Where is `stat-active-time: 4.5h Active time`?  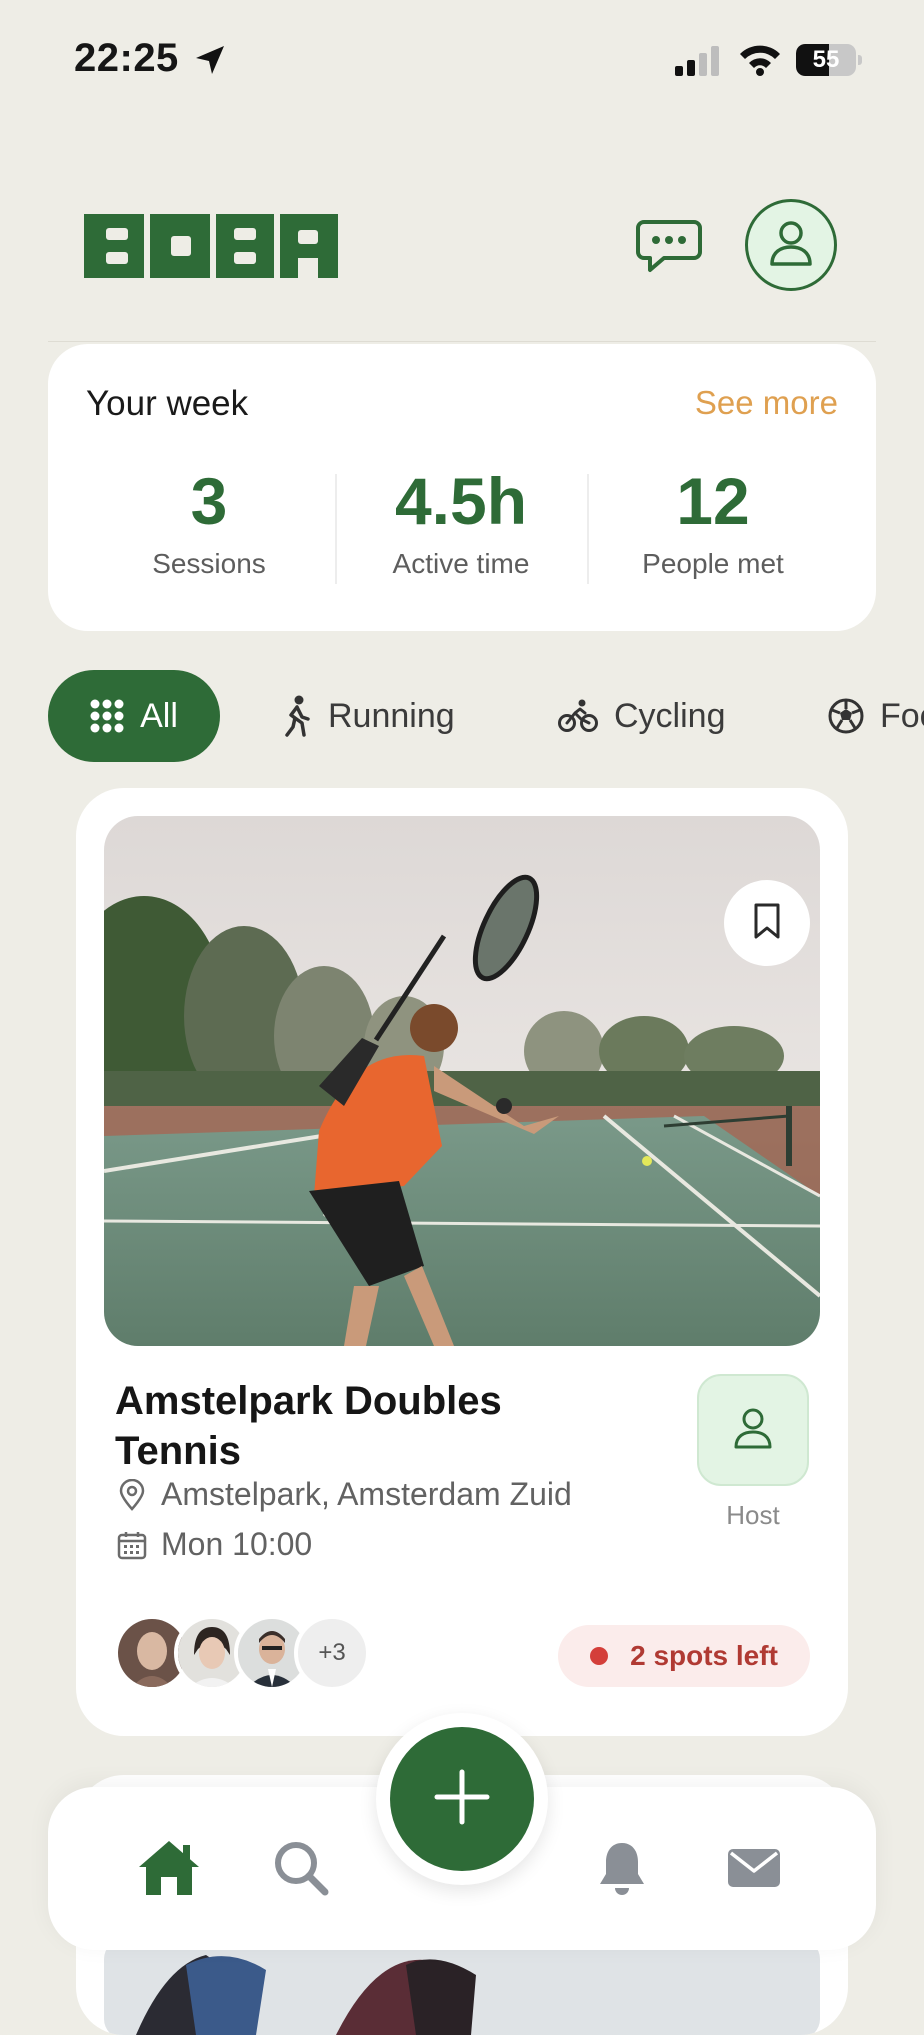
stat-active-time: 4.5h Active time is located at coordinates (461, 521).